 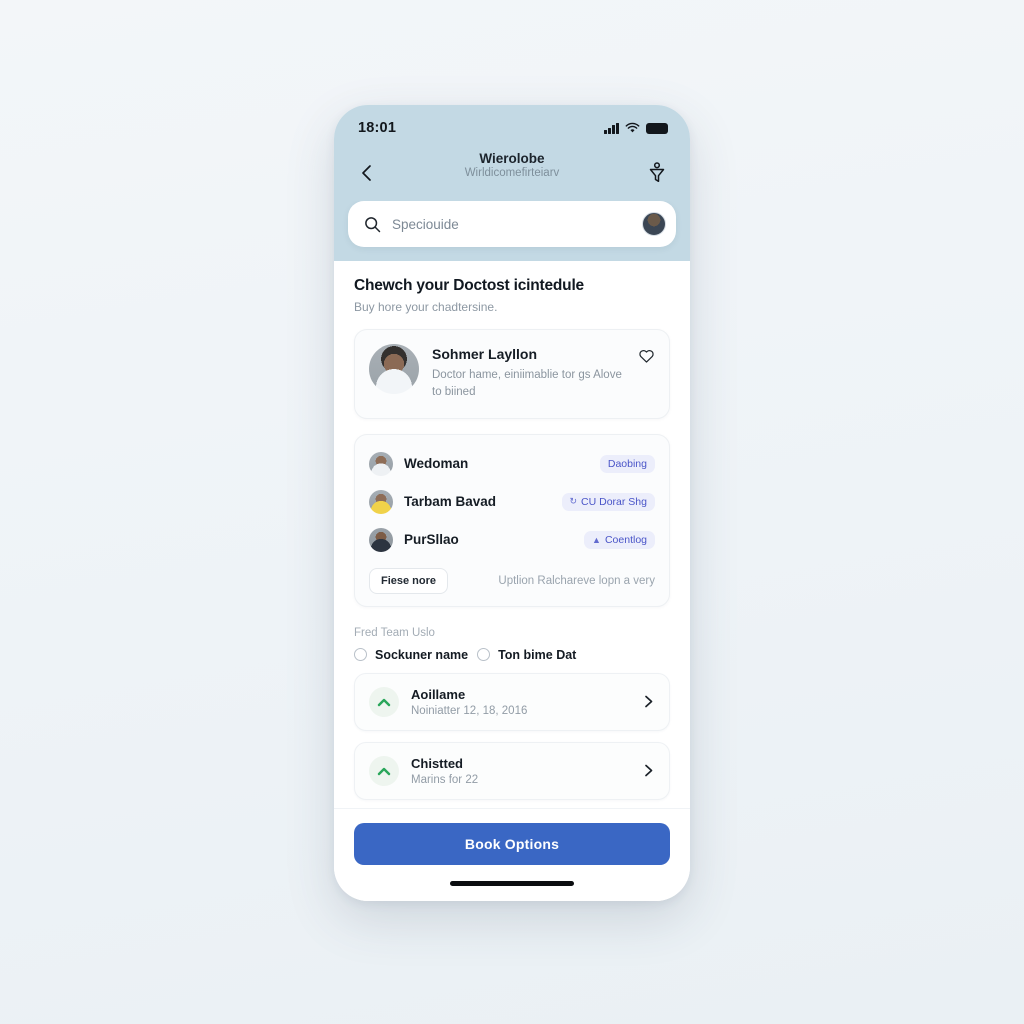 What do you see at coordinates (469, 710) in the screenshot?
I see `result-item-subtitle: Noiniatter 12, 18, 2016` at bounding box center [469, 710].